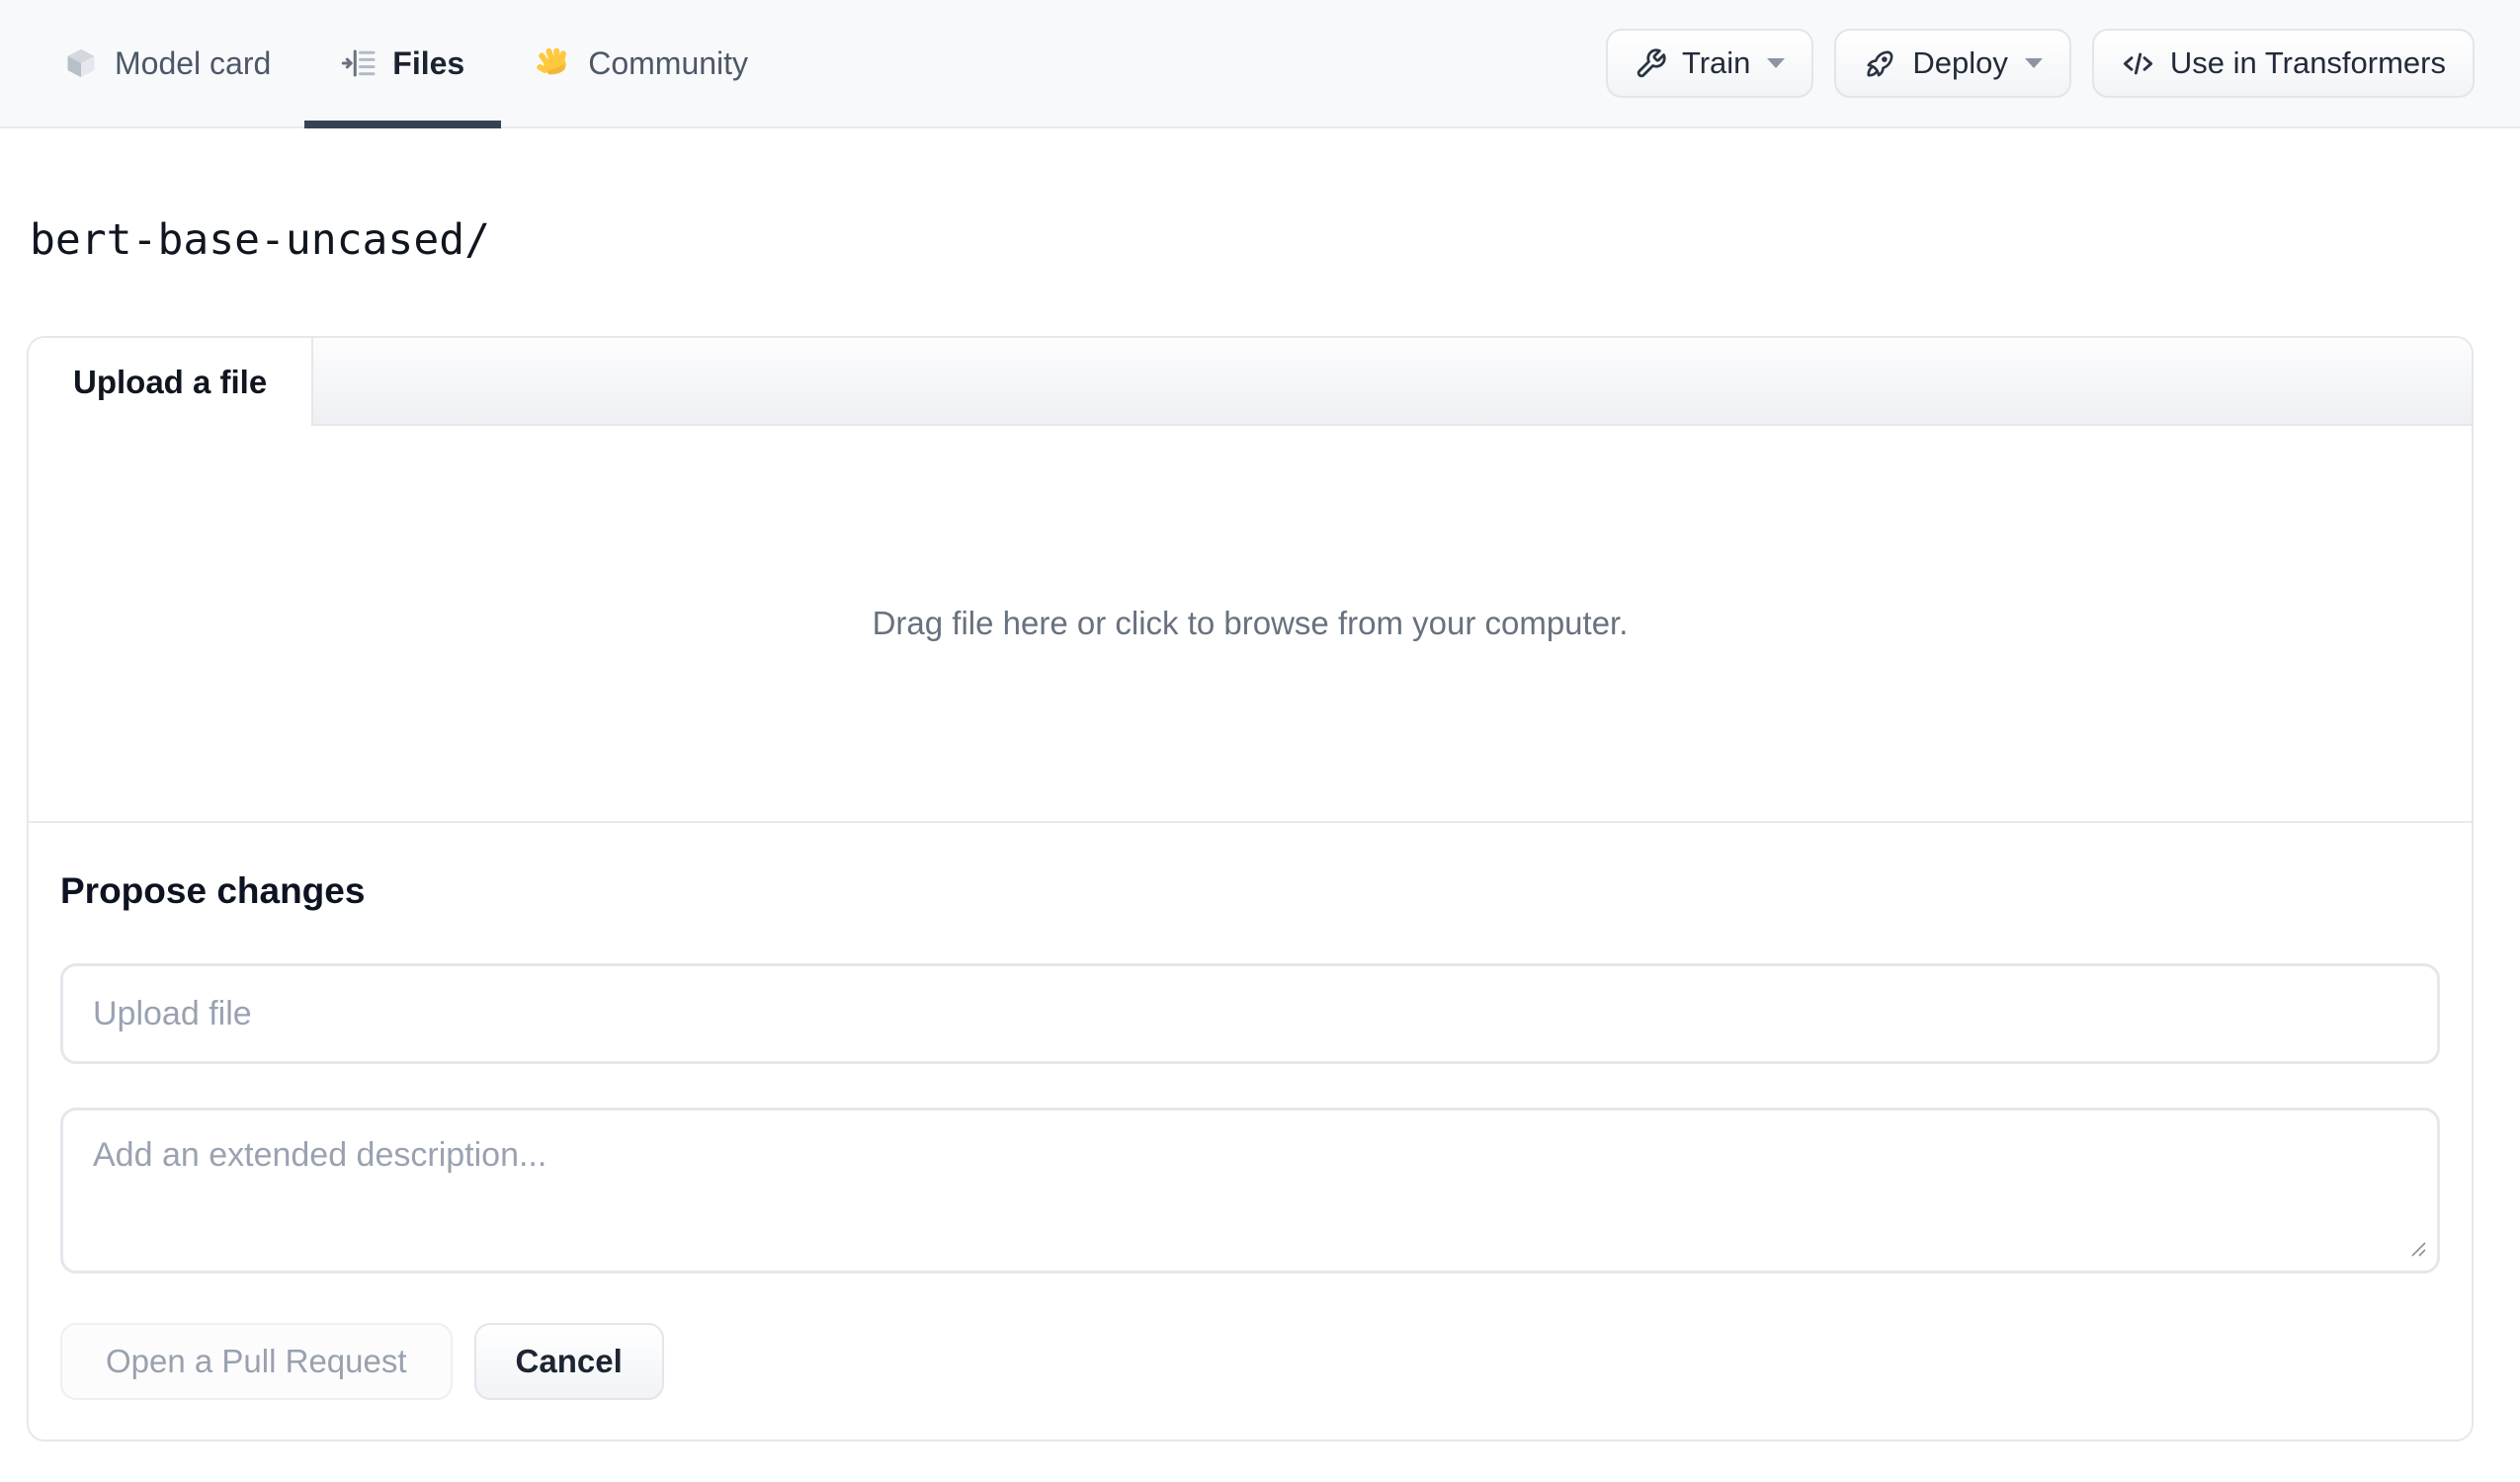  I want to click on repo-action-buttons: Train Deploy Use in Transformers, so click(2040, 63).